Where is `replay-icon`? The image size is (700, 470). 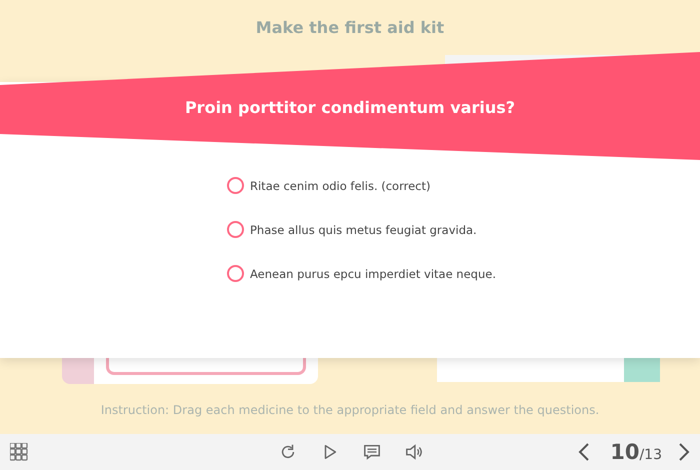 replay-icon is located at coordinates (288, 452).